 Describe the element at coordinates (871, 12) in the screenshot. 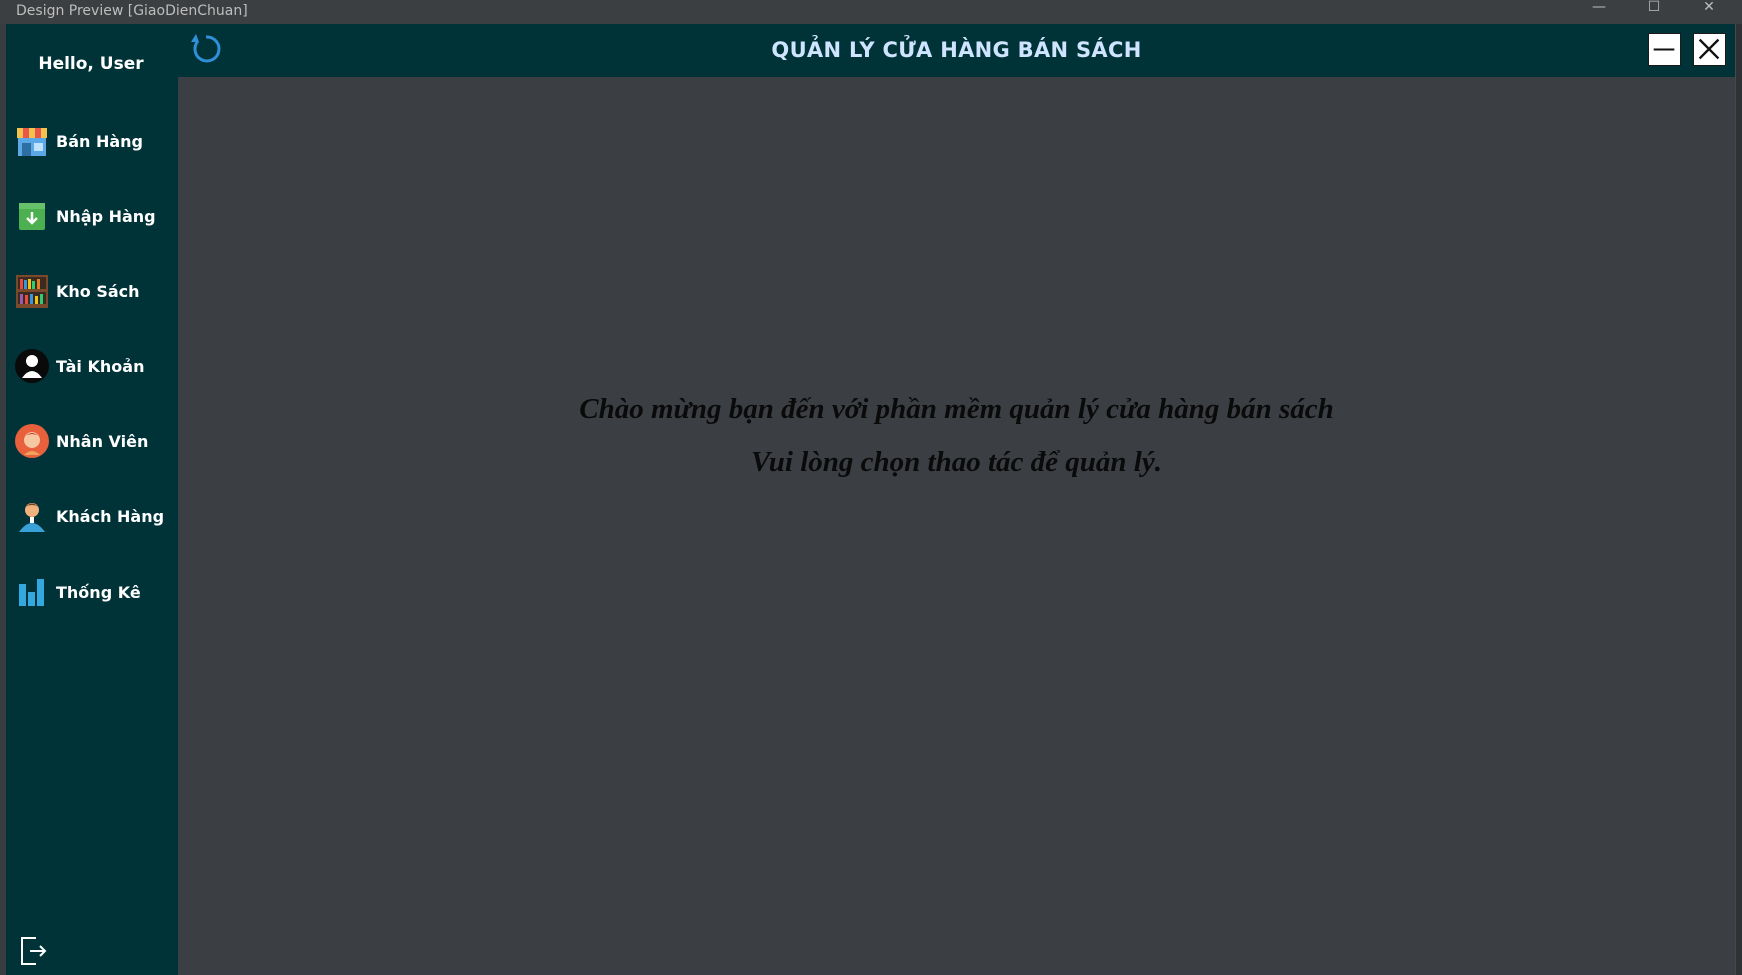

I see `window-titlebar: Design Preview [GiaoDienChuan] — ☐ ✕` at that location.